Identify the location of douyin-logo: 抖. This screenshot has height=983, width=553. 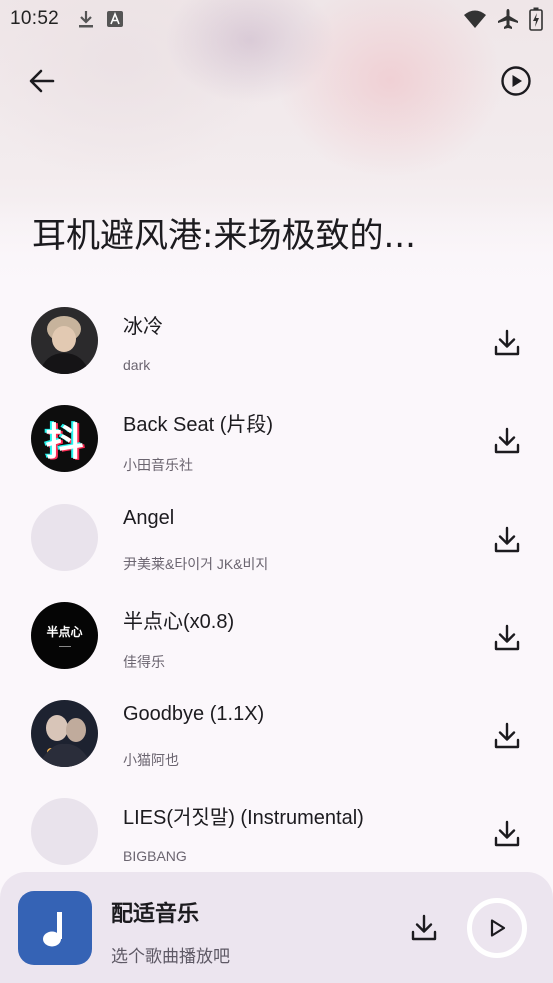
(64, 442).